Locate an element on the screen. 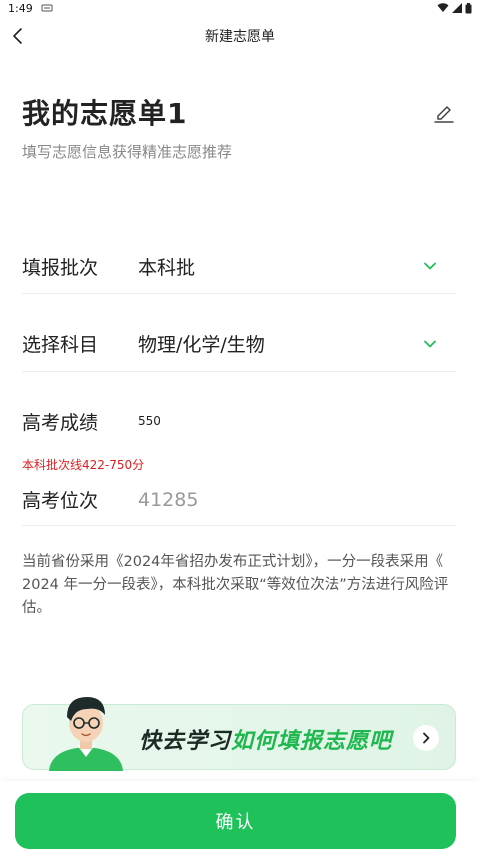 The image size is (480, 858). edit-title-button is located at coordinates (444, 112).